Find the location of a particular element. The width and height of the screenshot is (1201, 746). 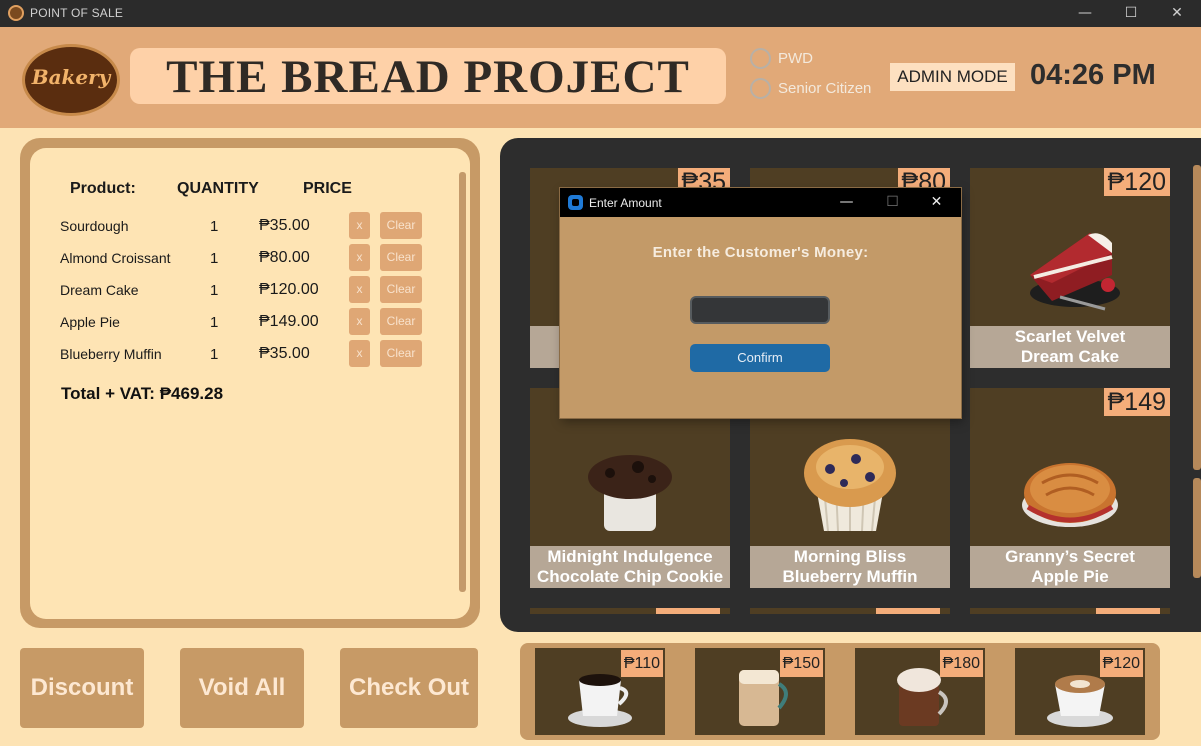

drink-price: ₱150 is located at coordinates (801, 663).